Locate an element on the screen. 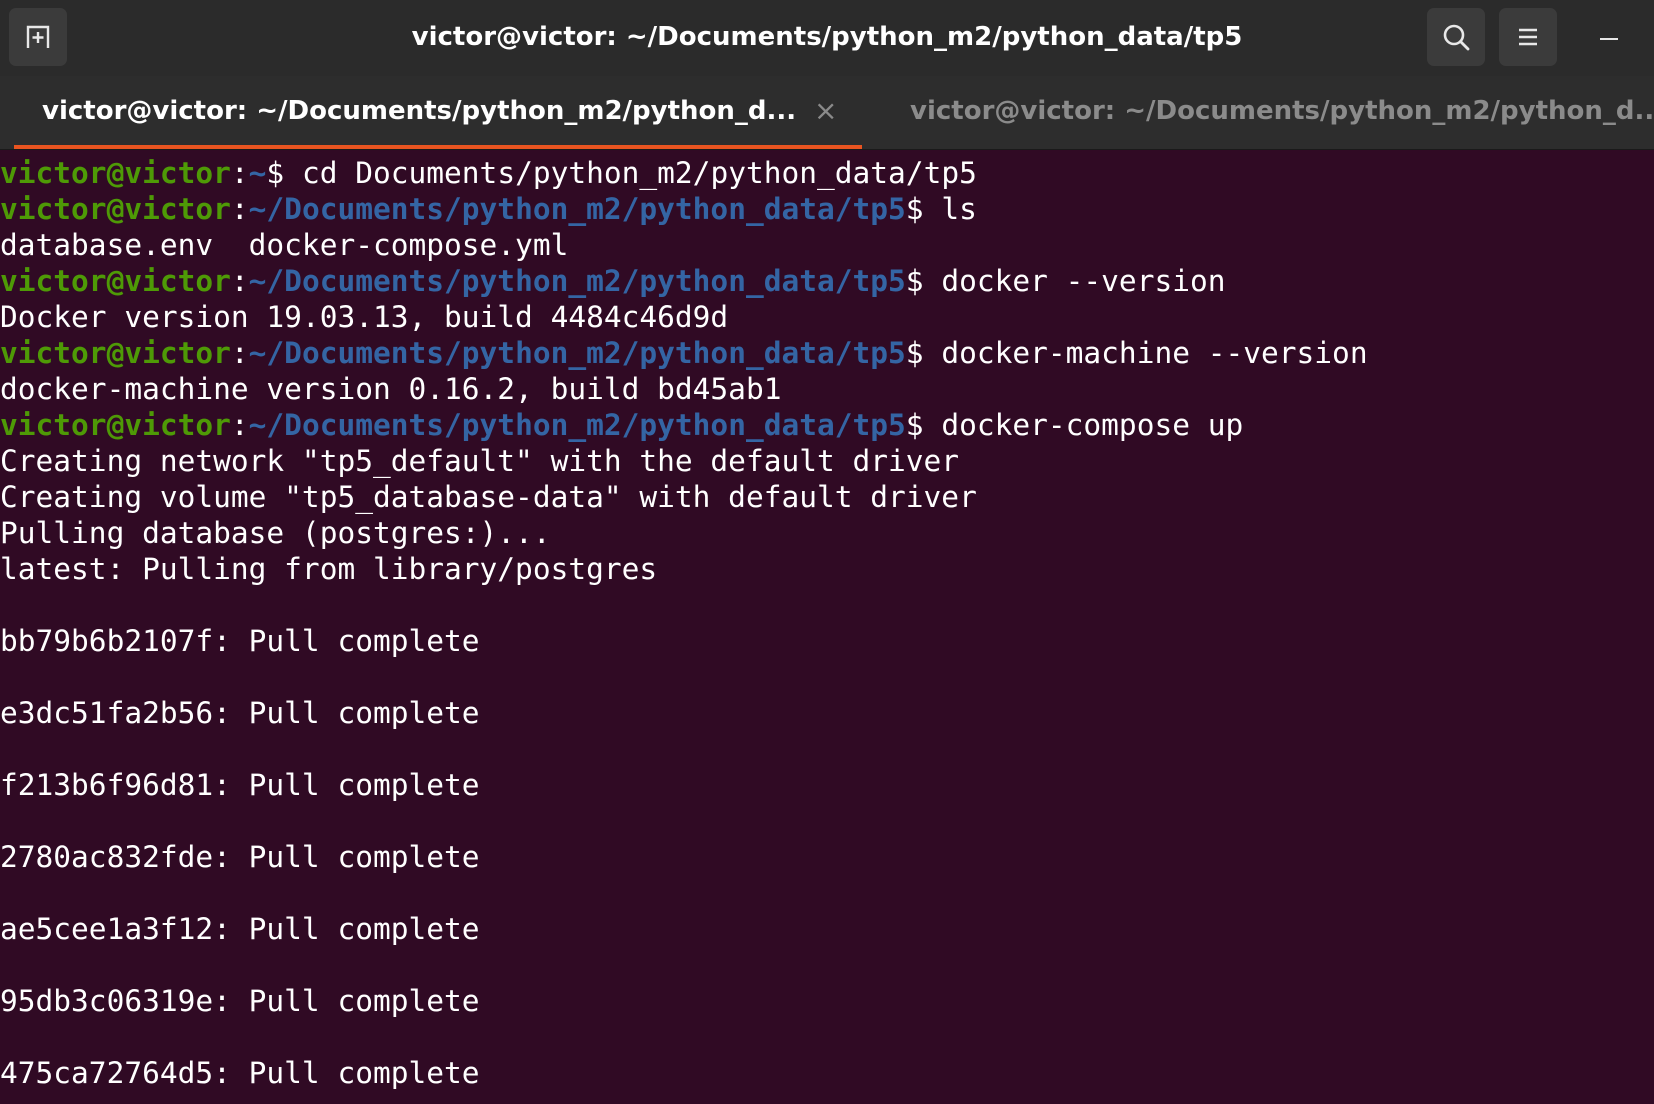 This screenshot has height=1104, width=1654. prompt-command: docker-compose up is located at coordinates (1092, 425).